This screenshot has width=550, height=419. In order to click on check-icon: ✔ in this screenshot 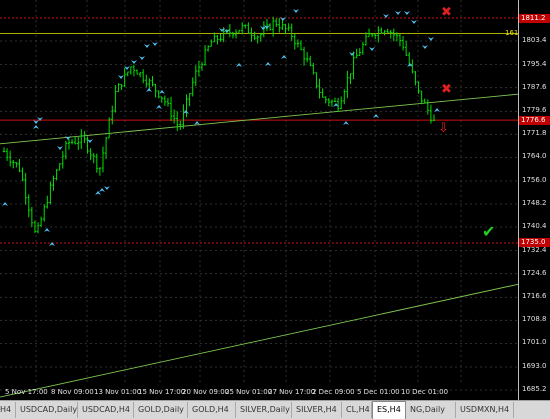, I will do `click(489, 231)`.